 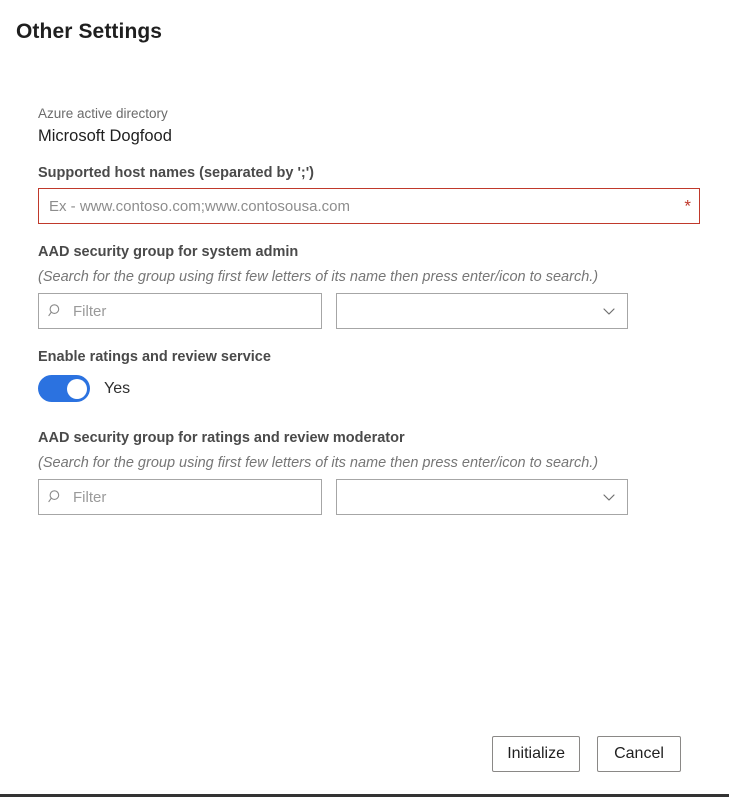 I want to click on moderator-group-select, so click(x=482, y=497).